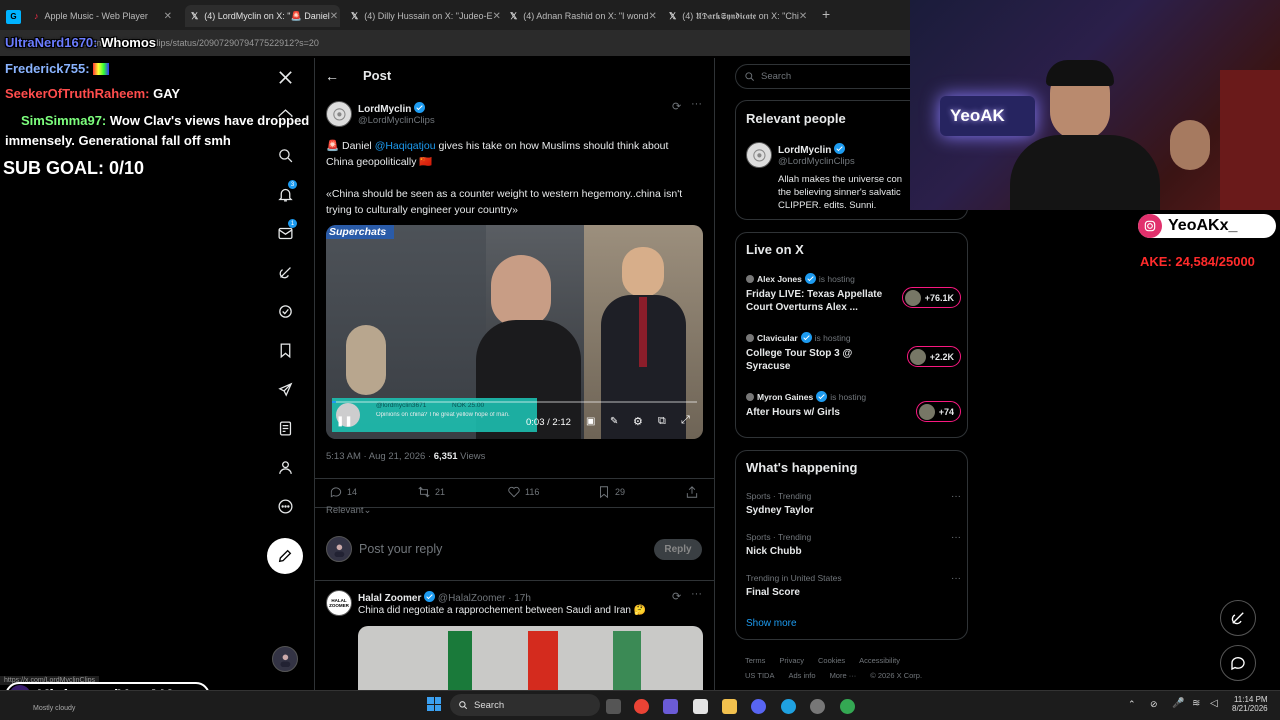  Describe the element at coordinates (678, 549) in the screenshot. I see `reply-button: Reply` at that location.